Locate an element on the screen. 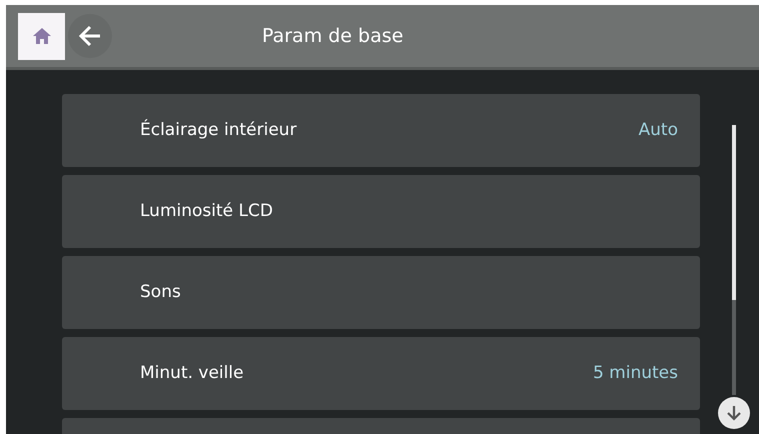  scrollbar is located at coordinates (734, 260).